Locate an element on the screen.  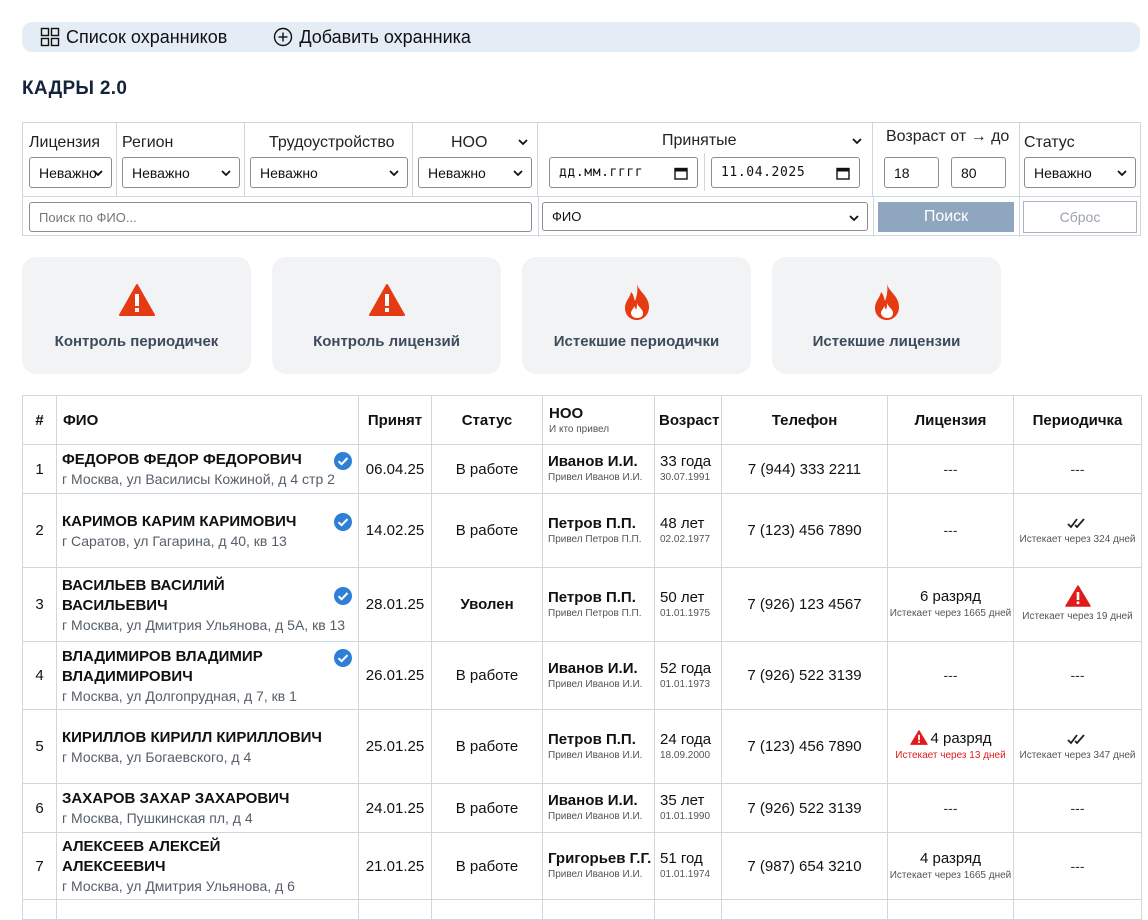
row-noo: Петров П.П. Привел Иванов И.И. is located at coordinates (598, 746).